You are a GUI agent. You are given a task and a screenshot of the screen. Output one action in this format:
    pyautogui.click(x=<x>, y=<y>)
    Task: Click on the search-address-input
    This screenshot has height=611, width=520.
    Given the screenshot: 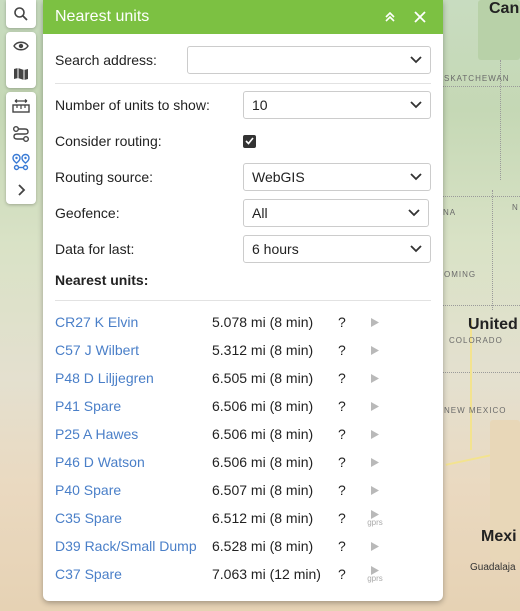 What is the action you would take?
    pyautogui.click(x=309, y=60)
    